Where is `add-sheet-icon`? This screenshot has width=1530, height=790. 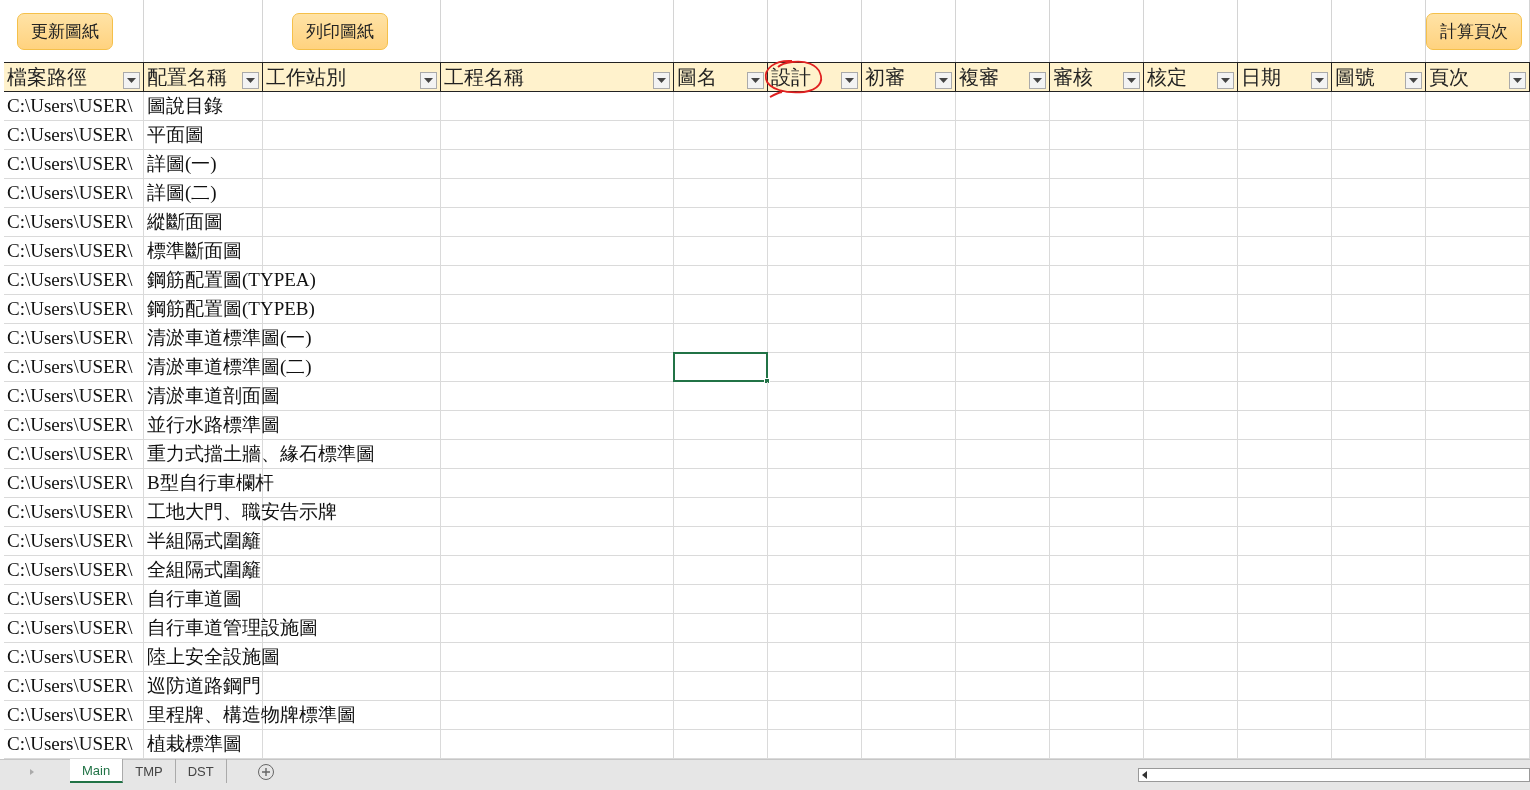 add-sheet-icon is located at coordinates (265, 772).